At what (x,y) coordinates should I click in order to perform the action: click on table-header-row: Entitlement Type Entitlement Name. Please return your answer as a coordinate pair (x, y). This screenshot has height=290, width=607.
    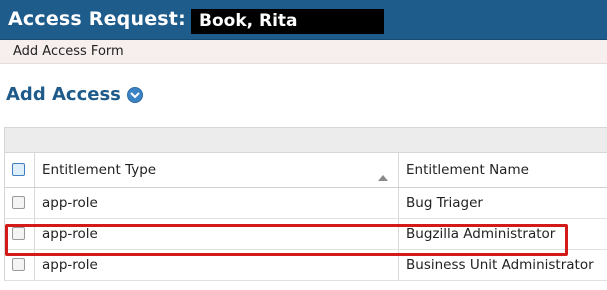
    Looking at the image, I should click on (306, 170).